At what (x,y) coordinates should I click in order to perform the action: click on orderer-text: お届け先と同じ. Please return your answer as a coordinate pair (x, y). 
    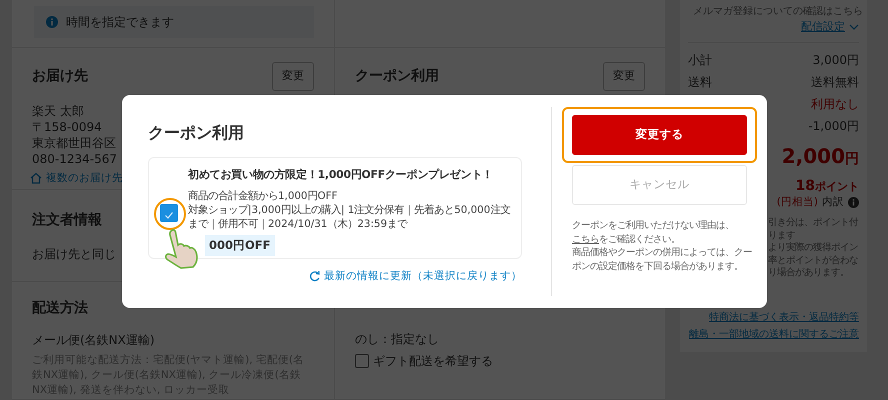
    Looking at the image, I should click on (74, 254).